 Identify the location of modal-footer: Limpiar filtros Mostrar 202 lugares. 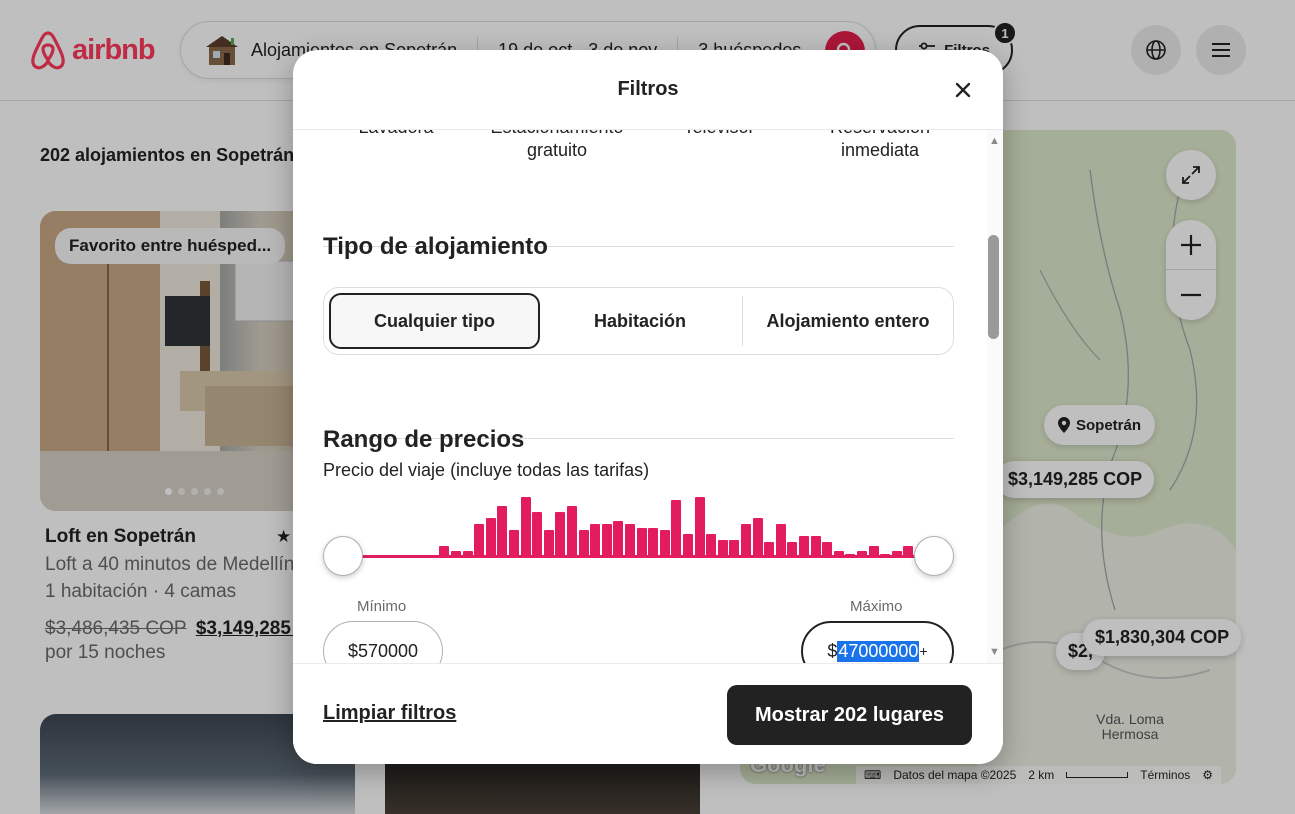
(648, 713).